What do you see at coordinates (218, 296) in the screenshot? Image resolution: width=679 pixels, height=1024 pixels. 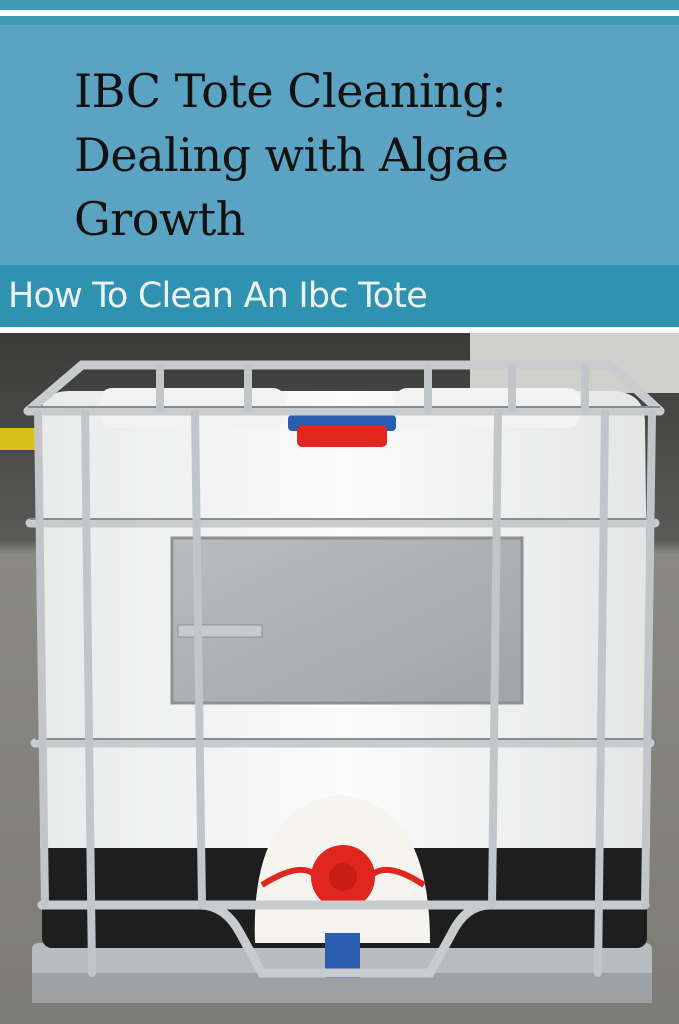 I see `page-subtitle: How To Clean An Ibc Tote` at bounding box center [218, 296].